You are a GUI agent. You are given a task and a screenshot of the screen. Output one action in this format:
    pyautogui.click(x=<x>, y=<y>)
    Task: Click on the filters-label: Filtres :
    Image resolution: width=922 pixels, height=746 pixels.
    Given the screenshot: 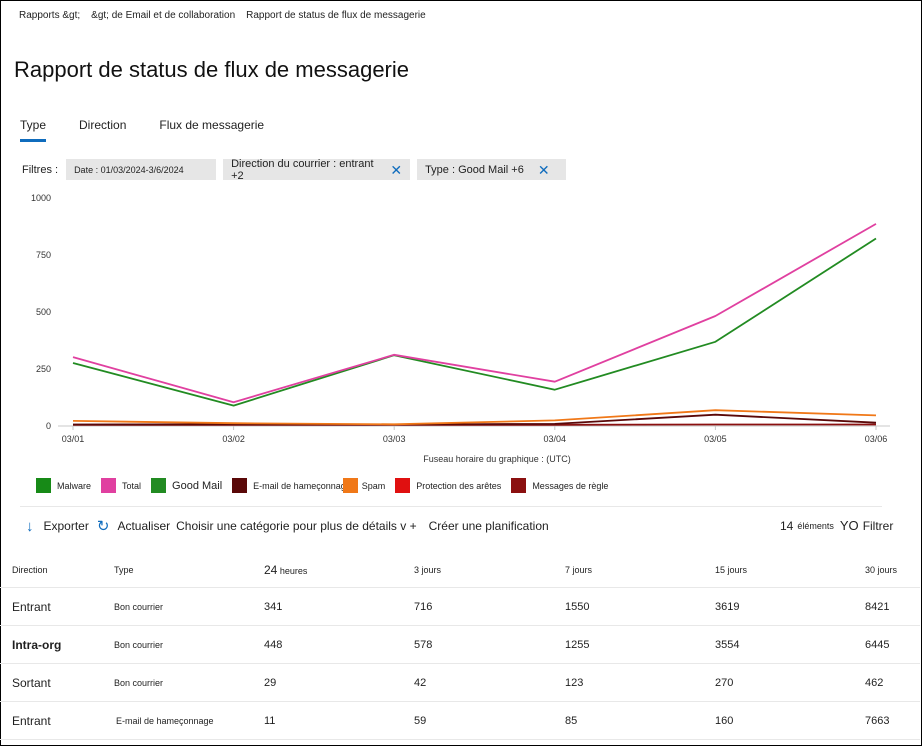 What is the action you would take?
    pyautogui.click(x=40, y=169)
    